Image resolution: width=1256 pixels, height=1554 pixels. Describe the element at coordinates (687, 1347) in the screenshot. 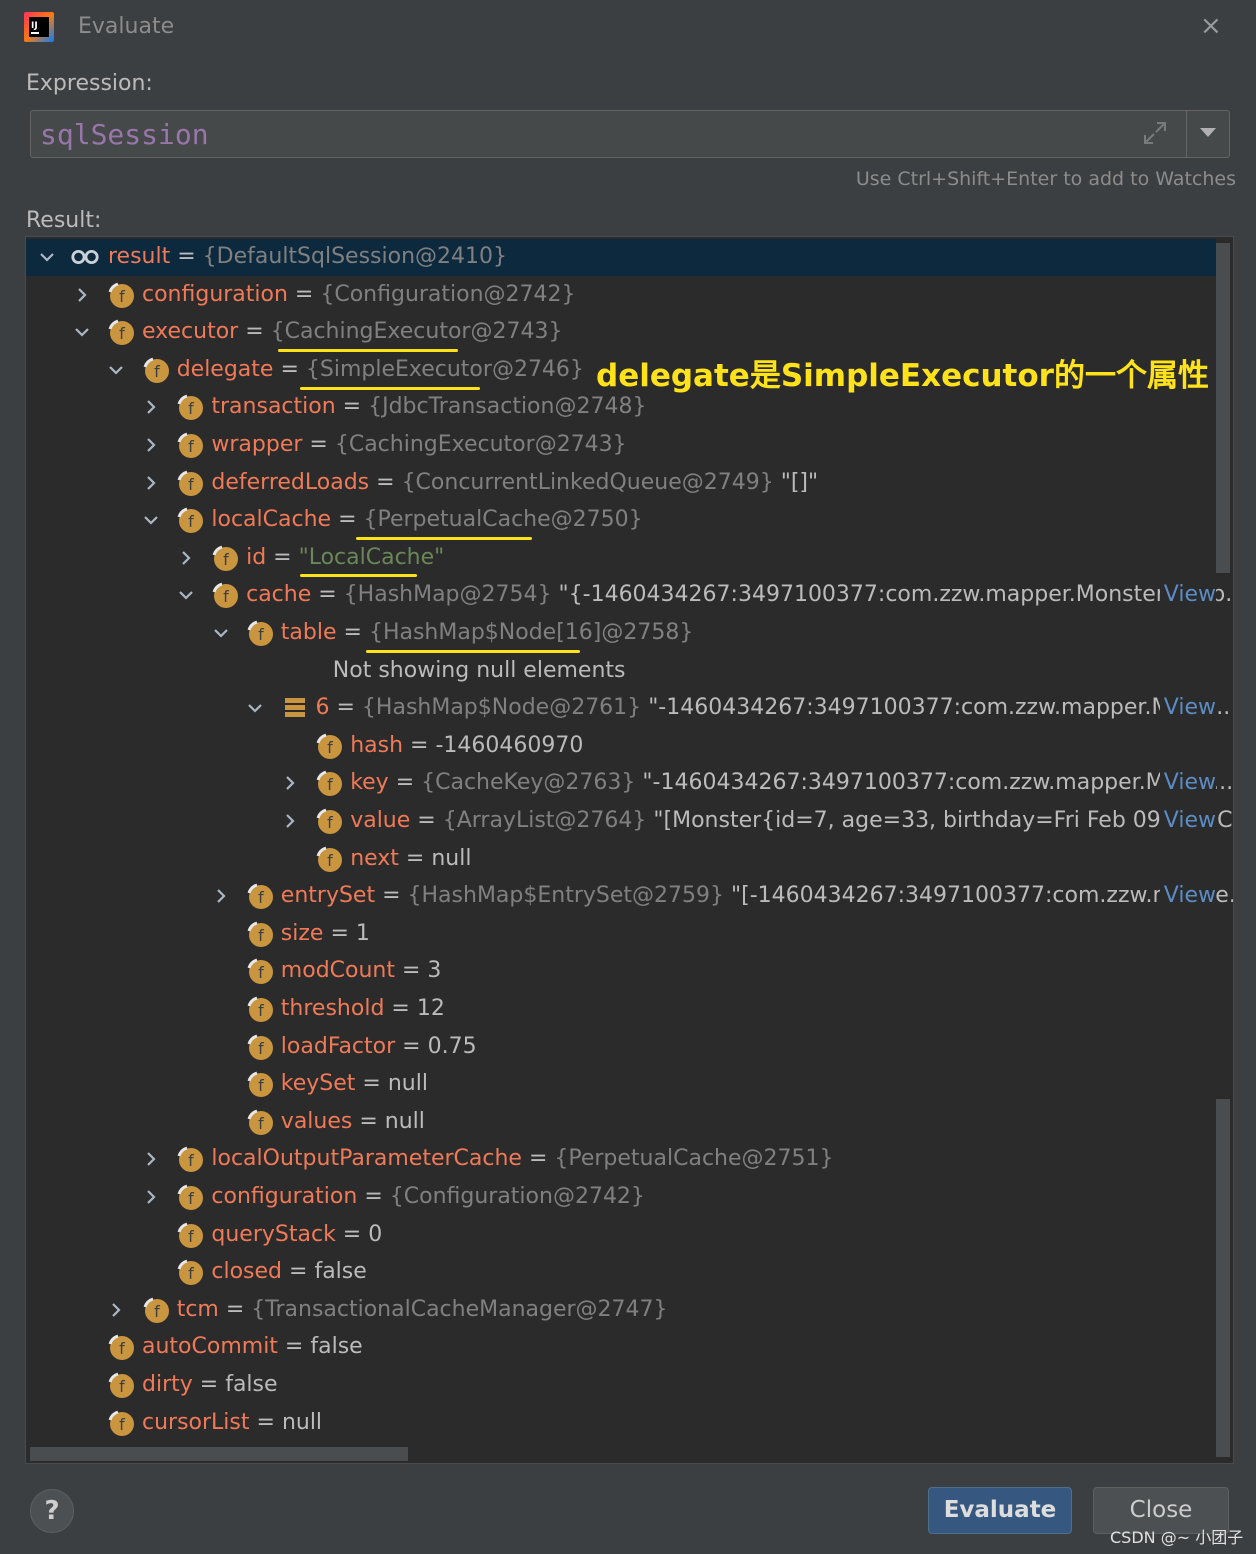

I see `tree-row-text: autoCommit = false` at that location.